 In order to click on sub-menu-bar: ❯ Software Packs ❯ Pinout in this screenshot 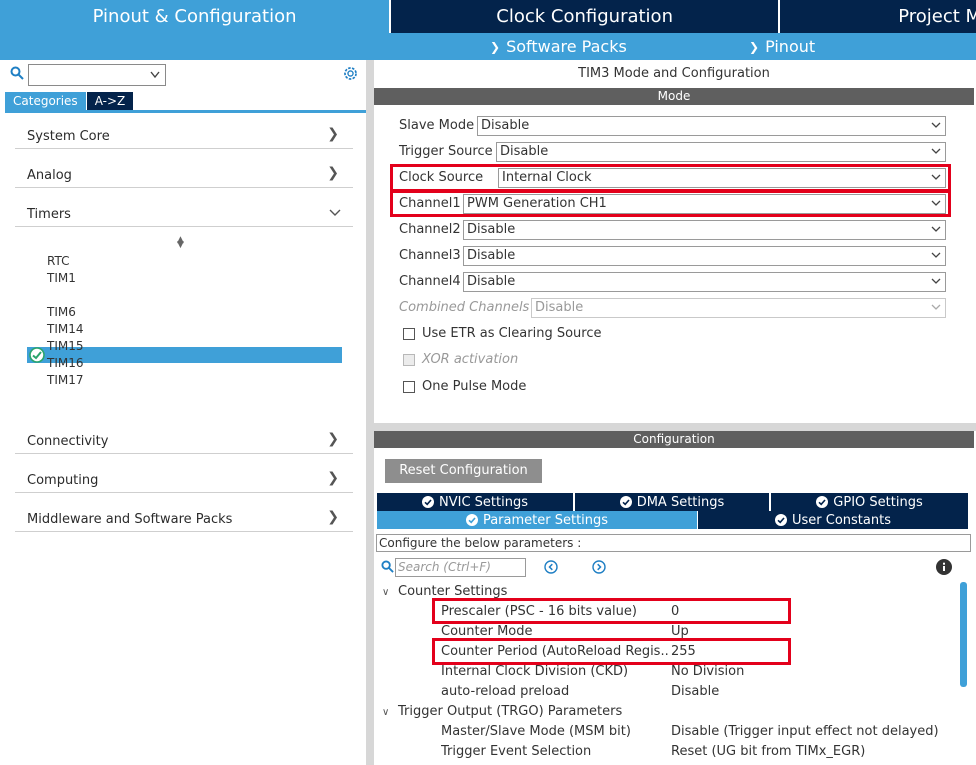, I will do `click(488, 46)`.